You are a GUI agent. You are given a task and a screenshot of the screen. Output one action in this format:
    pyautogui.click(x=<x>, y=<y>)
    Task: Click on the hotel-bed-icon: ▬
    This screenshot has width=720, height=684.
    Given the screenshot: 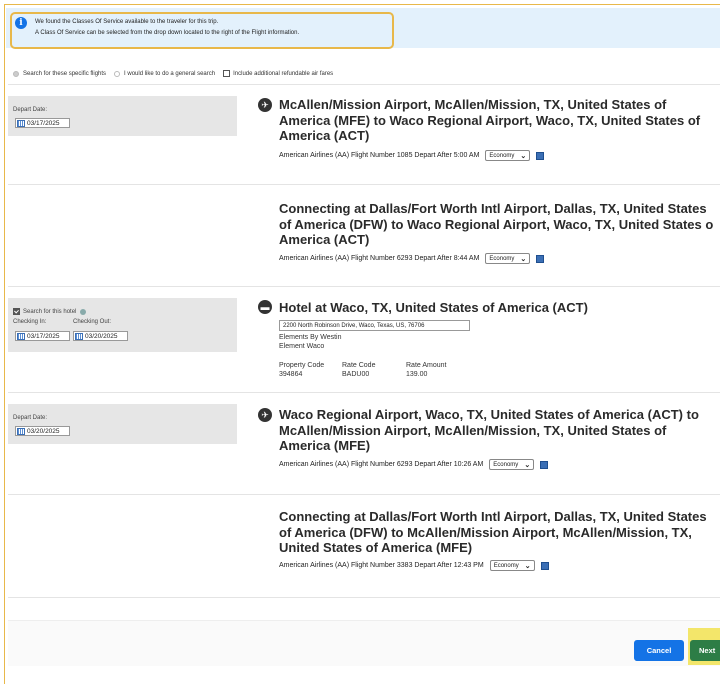 What is the action you would take?
    pyautogui.click(x=265, y=307)
    